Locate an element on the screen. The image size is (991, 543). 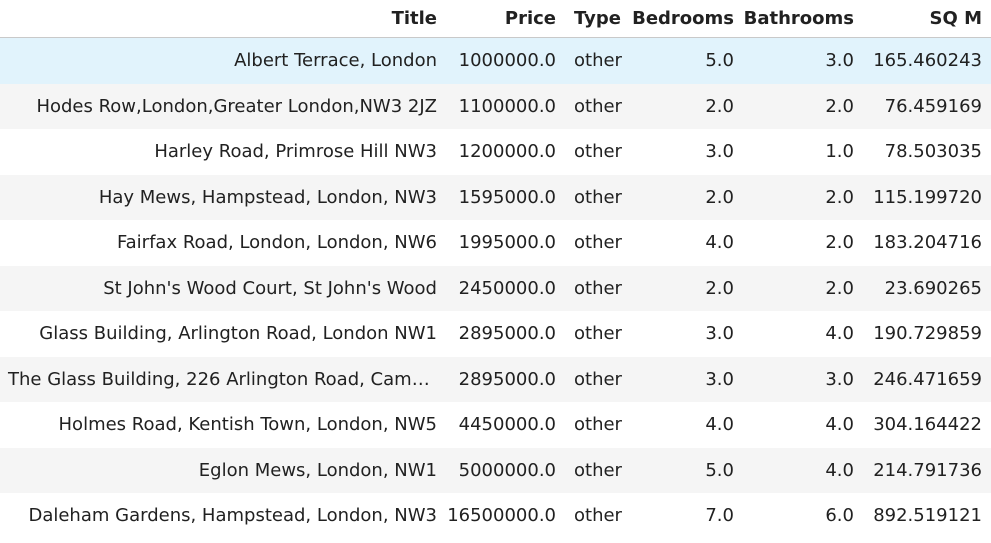
cell-price: 1200000.0 is located at coordinates (507, 152).